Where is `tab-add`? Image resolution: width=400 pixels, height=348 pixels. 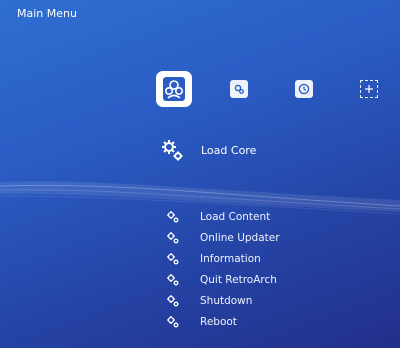
tab-add is located at coordinates (369, 89).